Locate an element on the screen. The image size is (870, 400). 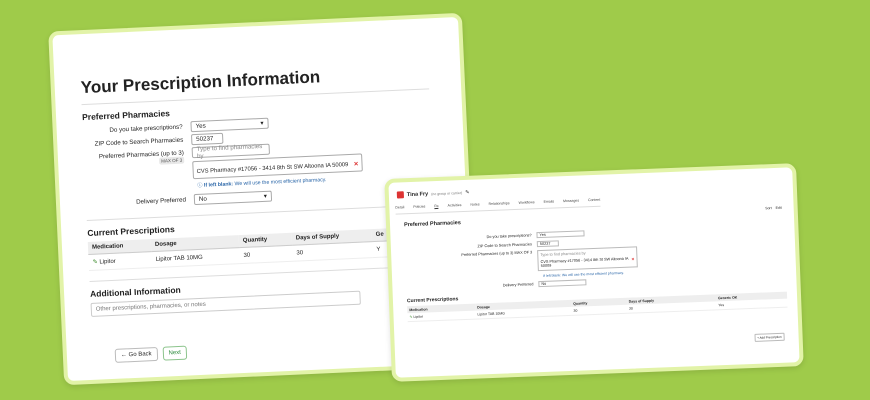
tab-rx: Rx is located at coordinates (436, 206).